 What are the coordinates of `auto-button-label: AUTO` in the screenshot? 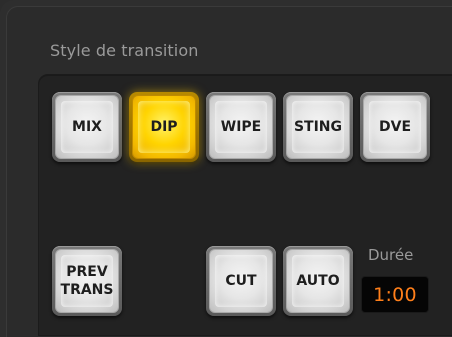 It's located at (318, 281).